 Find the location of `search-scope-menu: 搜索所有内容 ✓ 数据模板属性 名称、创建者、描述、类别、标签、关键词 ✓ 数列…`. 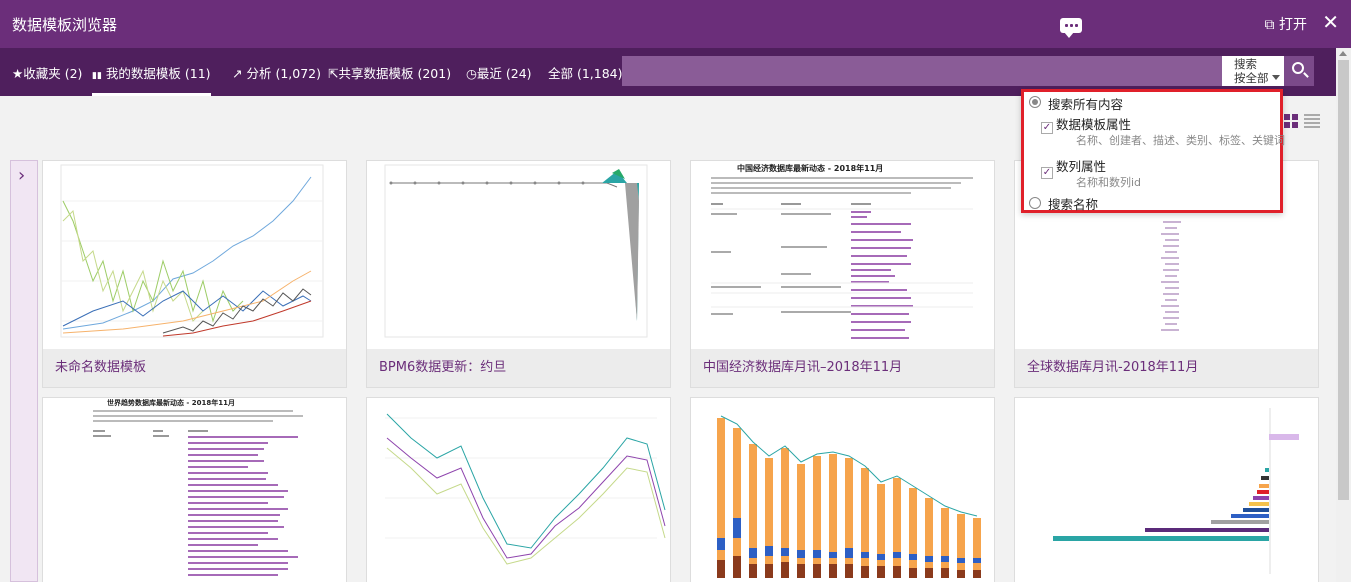

search-scope-menu: 搜索所有内容 ✓ 数据模板属性 名称、创建者、描述、类别、标签、关键词 ✓ 数列… is located at coordinates (1153, 151).